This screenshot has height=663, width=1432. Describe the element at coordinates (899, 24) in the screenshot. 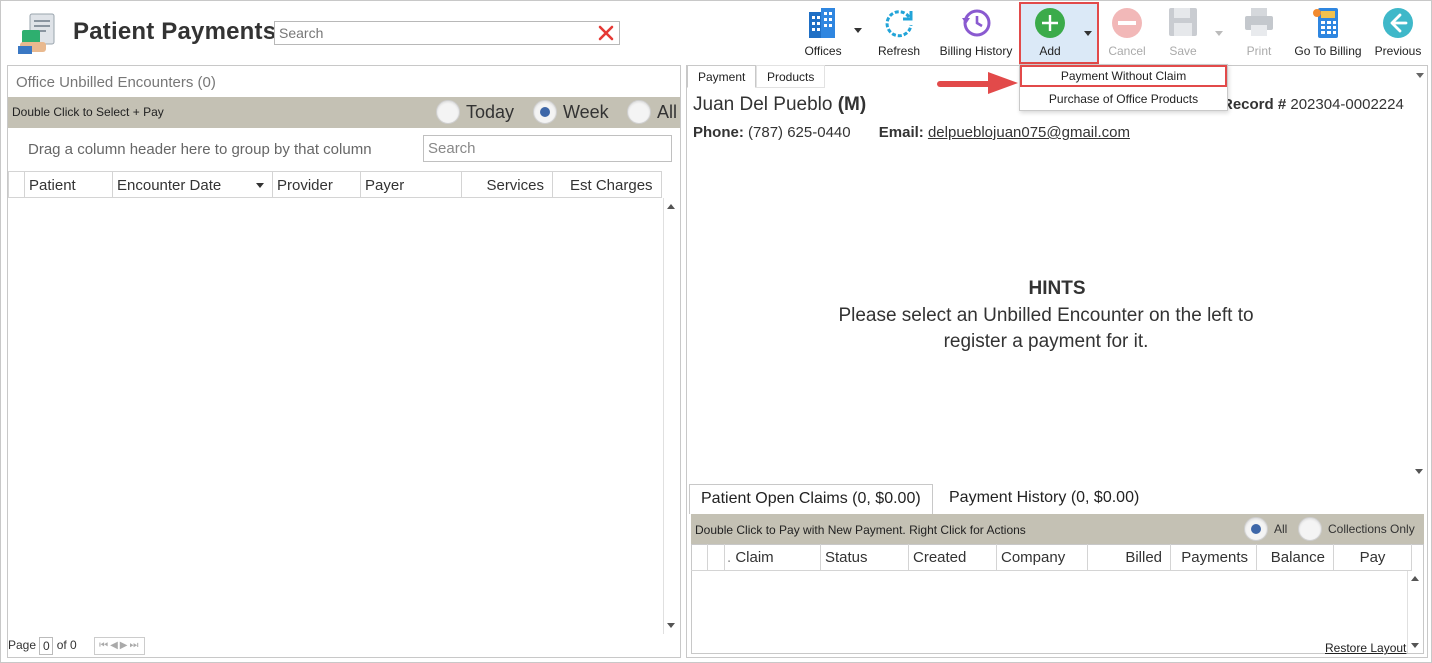

I see `refresh-icon` at that location.